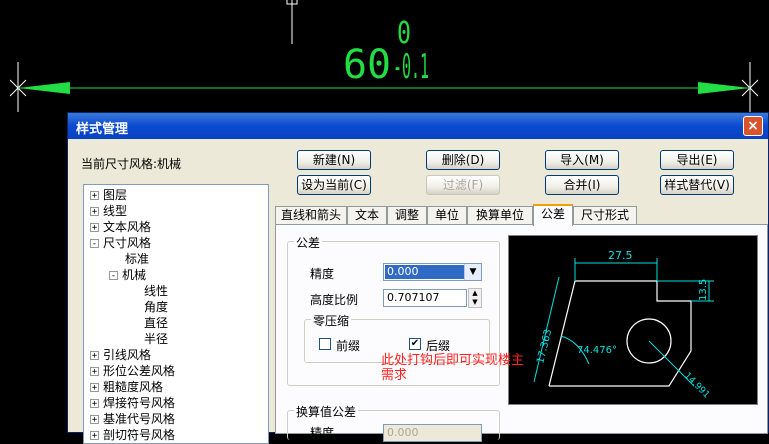  Describe the element at coordinates (411, 67) in the screenshot. I see `tolerance-lower-text: -0.1` at that location.